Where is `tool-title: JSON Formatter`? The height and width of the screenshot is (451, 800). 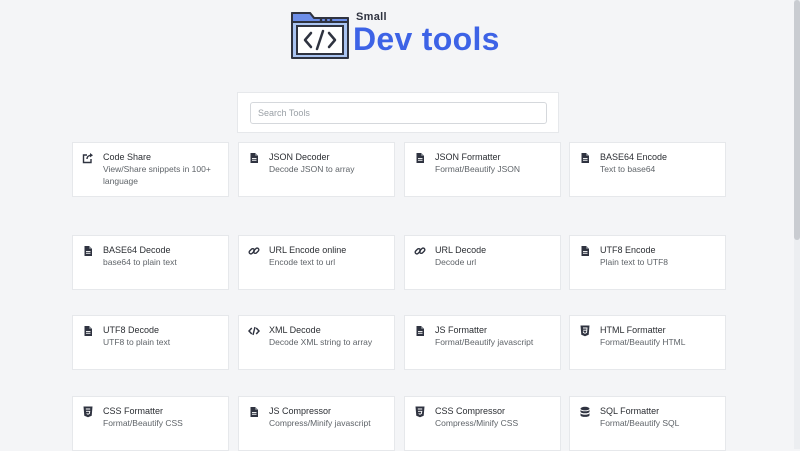
tool-title: JSON Formatter is located at coordinates (468, 157).